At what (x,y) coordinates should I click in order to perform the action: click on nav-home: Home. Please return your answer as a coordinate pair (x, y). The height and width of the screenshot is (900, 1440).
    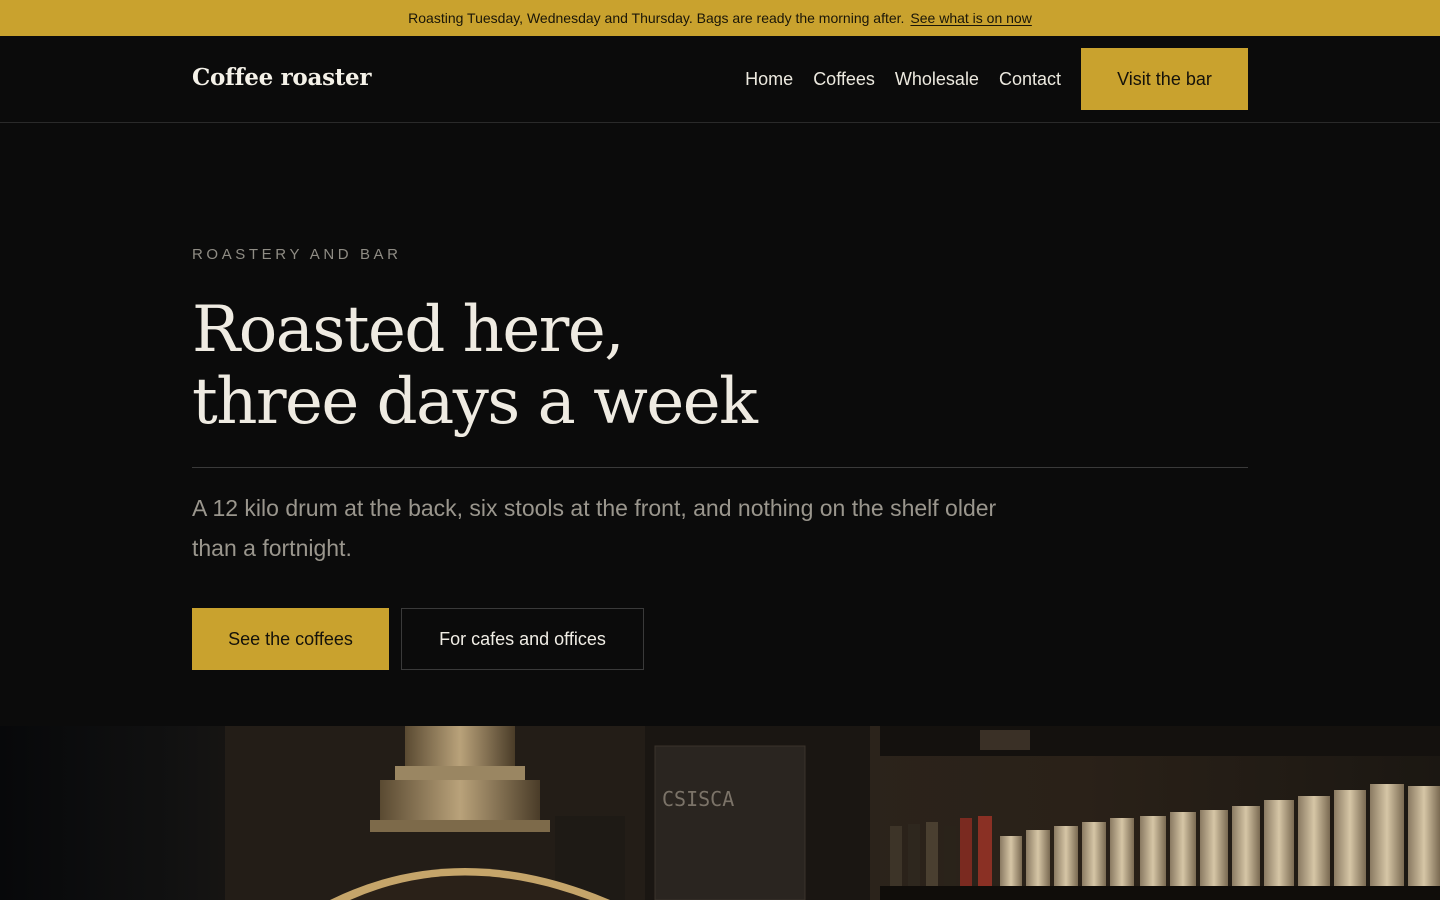
    Looking at the image, I should click on (769, 79).